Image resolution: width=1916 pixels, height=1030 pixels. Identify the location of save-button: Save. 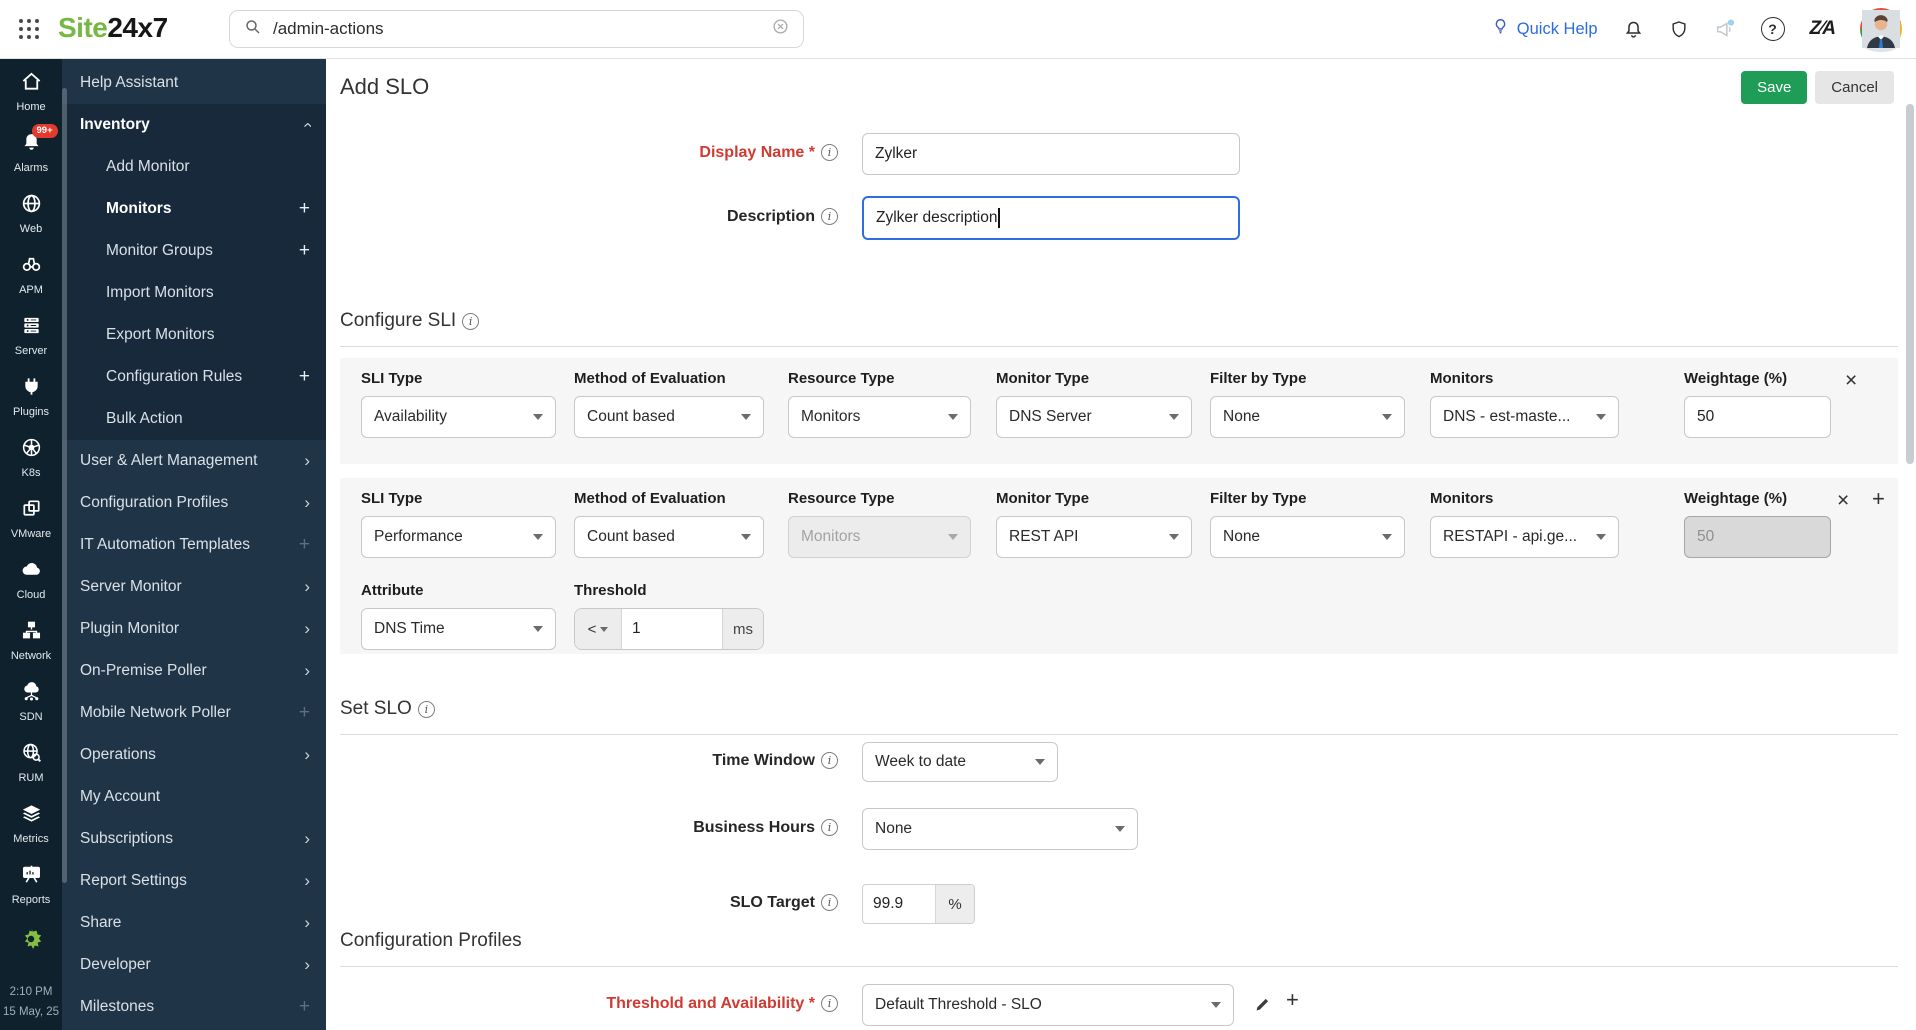
(1774, 87).